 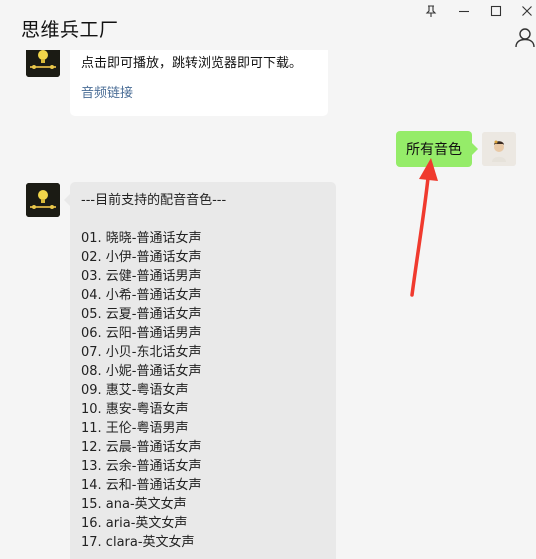 I want to click on minimize-icon, so click(x=464, y=11).